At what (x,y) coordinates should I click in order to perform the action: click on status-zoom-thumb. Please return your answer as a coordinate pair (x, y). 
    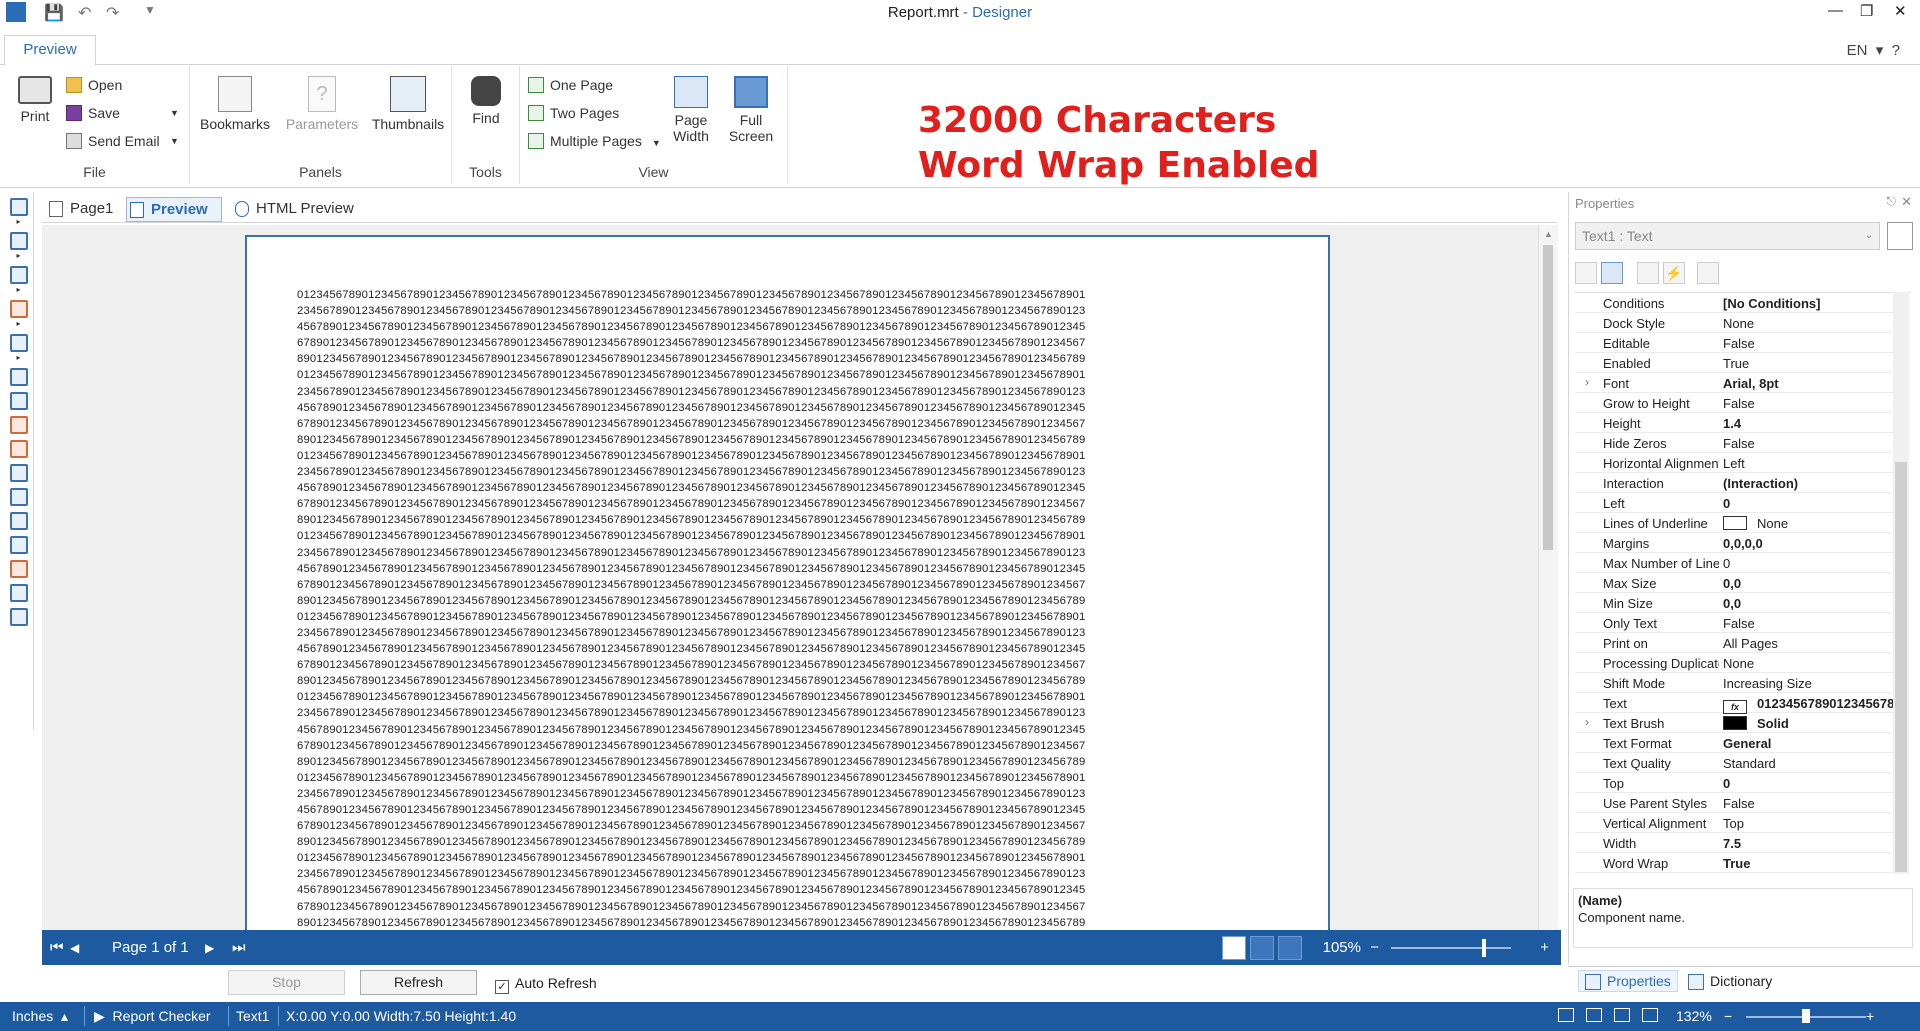
    Looking at the image, I should click on (1806, 1016).